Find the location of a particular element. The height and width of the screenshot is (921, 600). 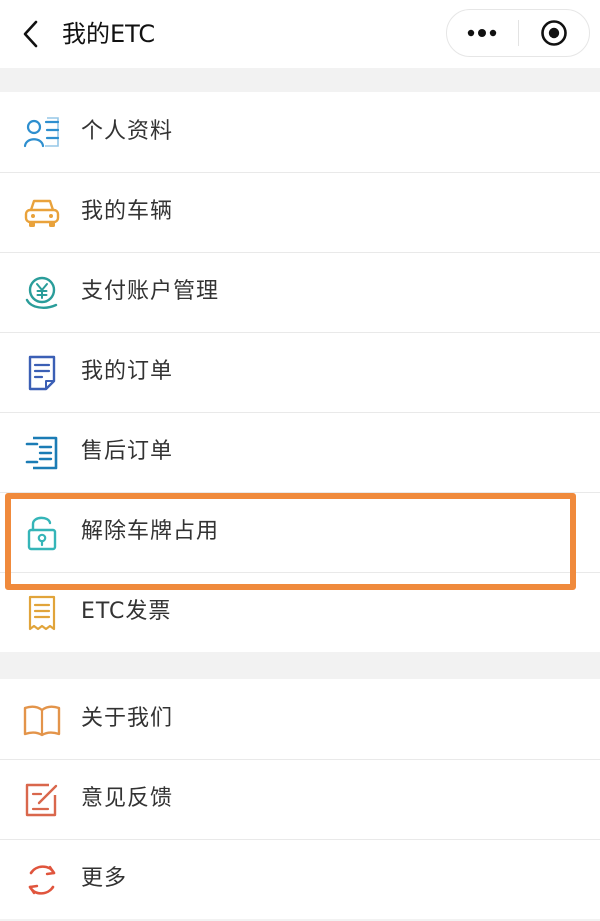

menu-item-label: 我的车辆 is located at coordinates (127, 211).